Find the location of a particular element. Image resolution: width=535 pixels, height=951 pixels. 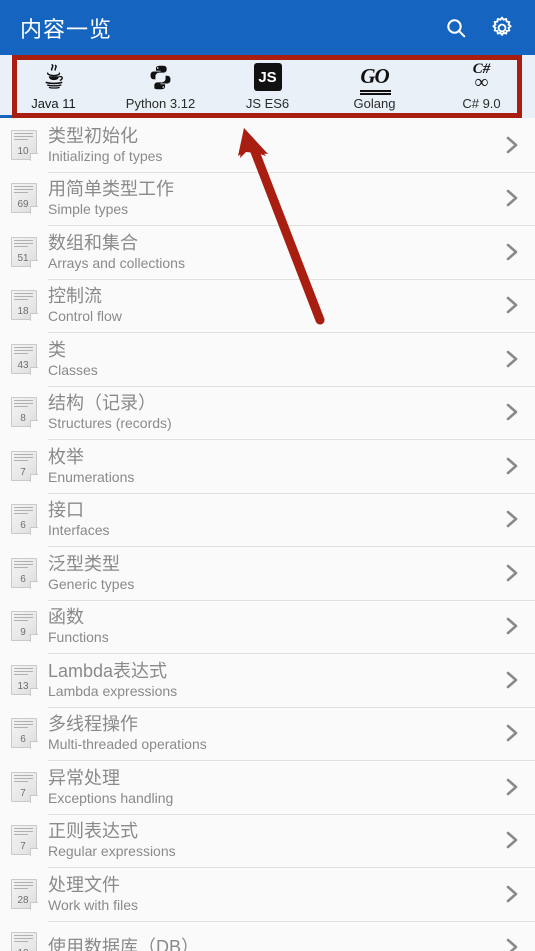

tab-label: Python 3.12 is located at coordinates (160, 103).